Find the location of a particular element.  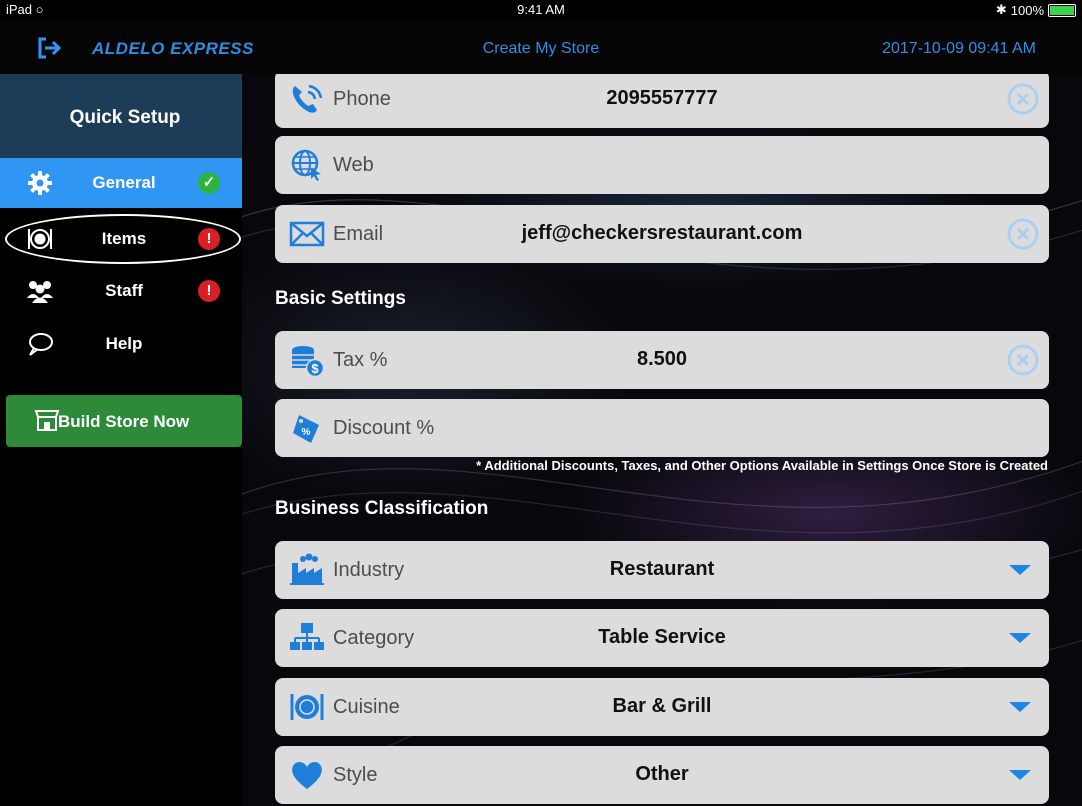

build-store-label: Build Store Now is located at coordinates (124, 421).